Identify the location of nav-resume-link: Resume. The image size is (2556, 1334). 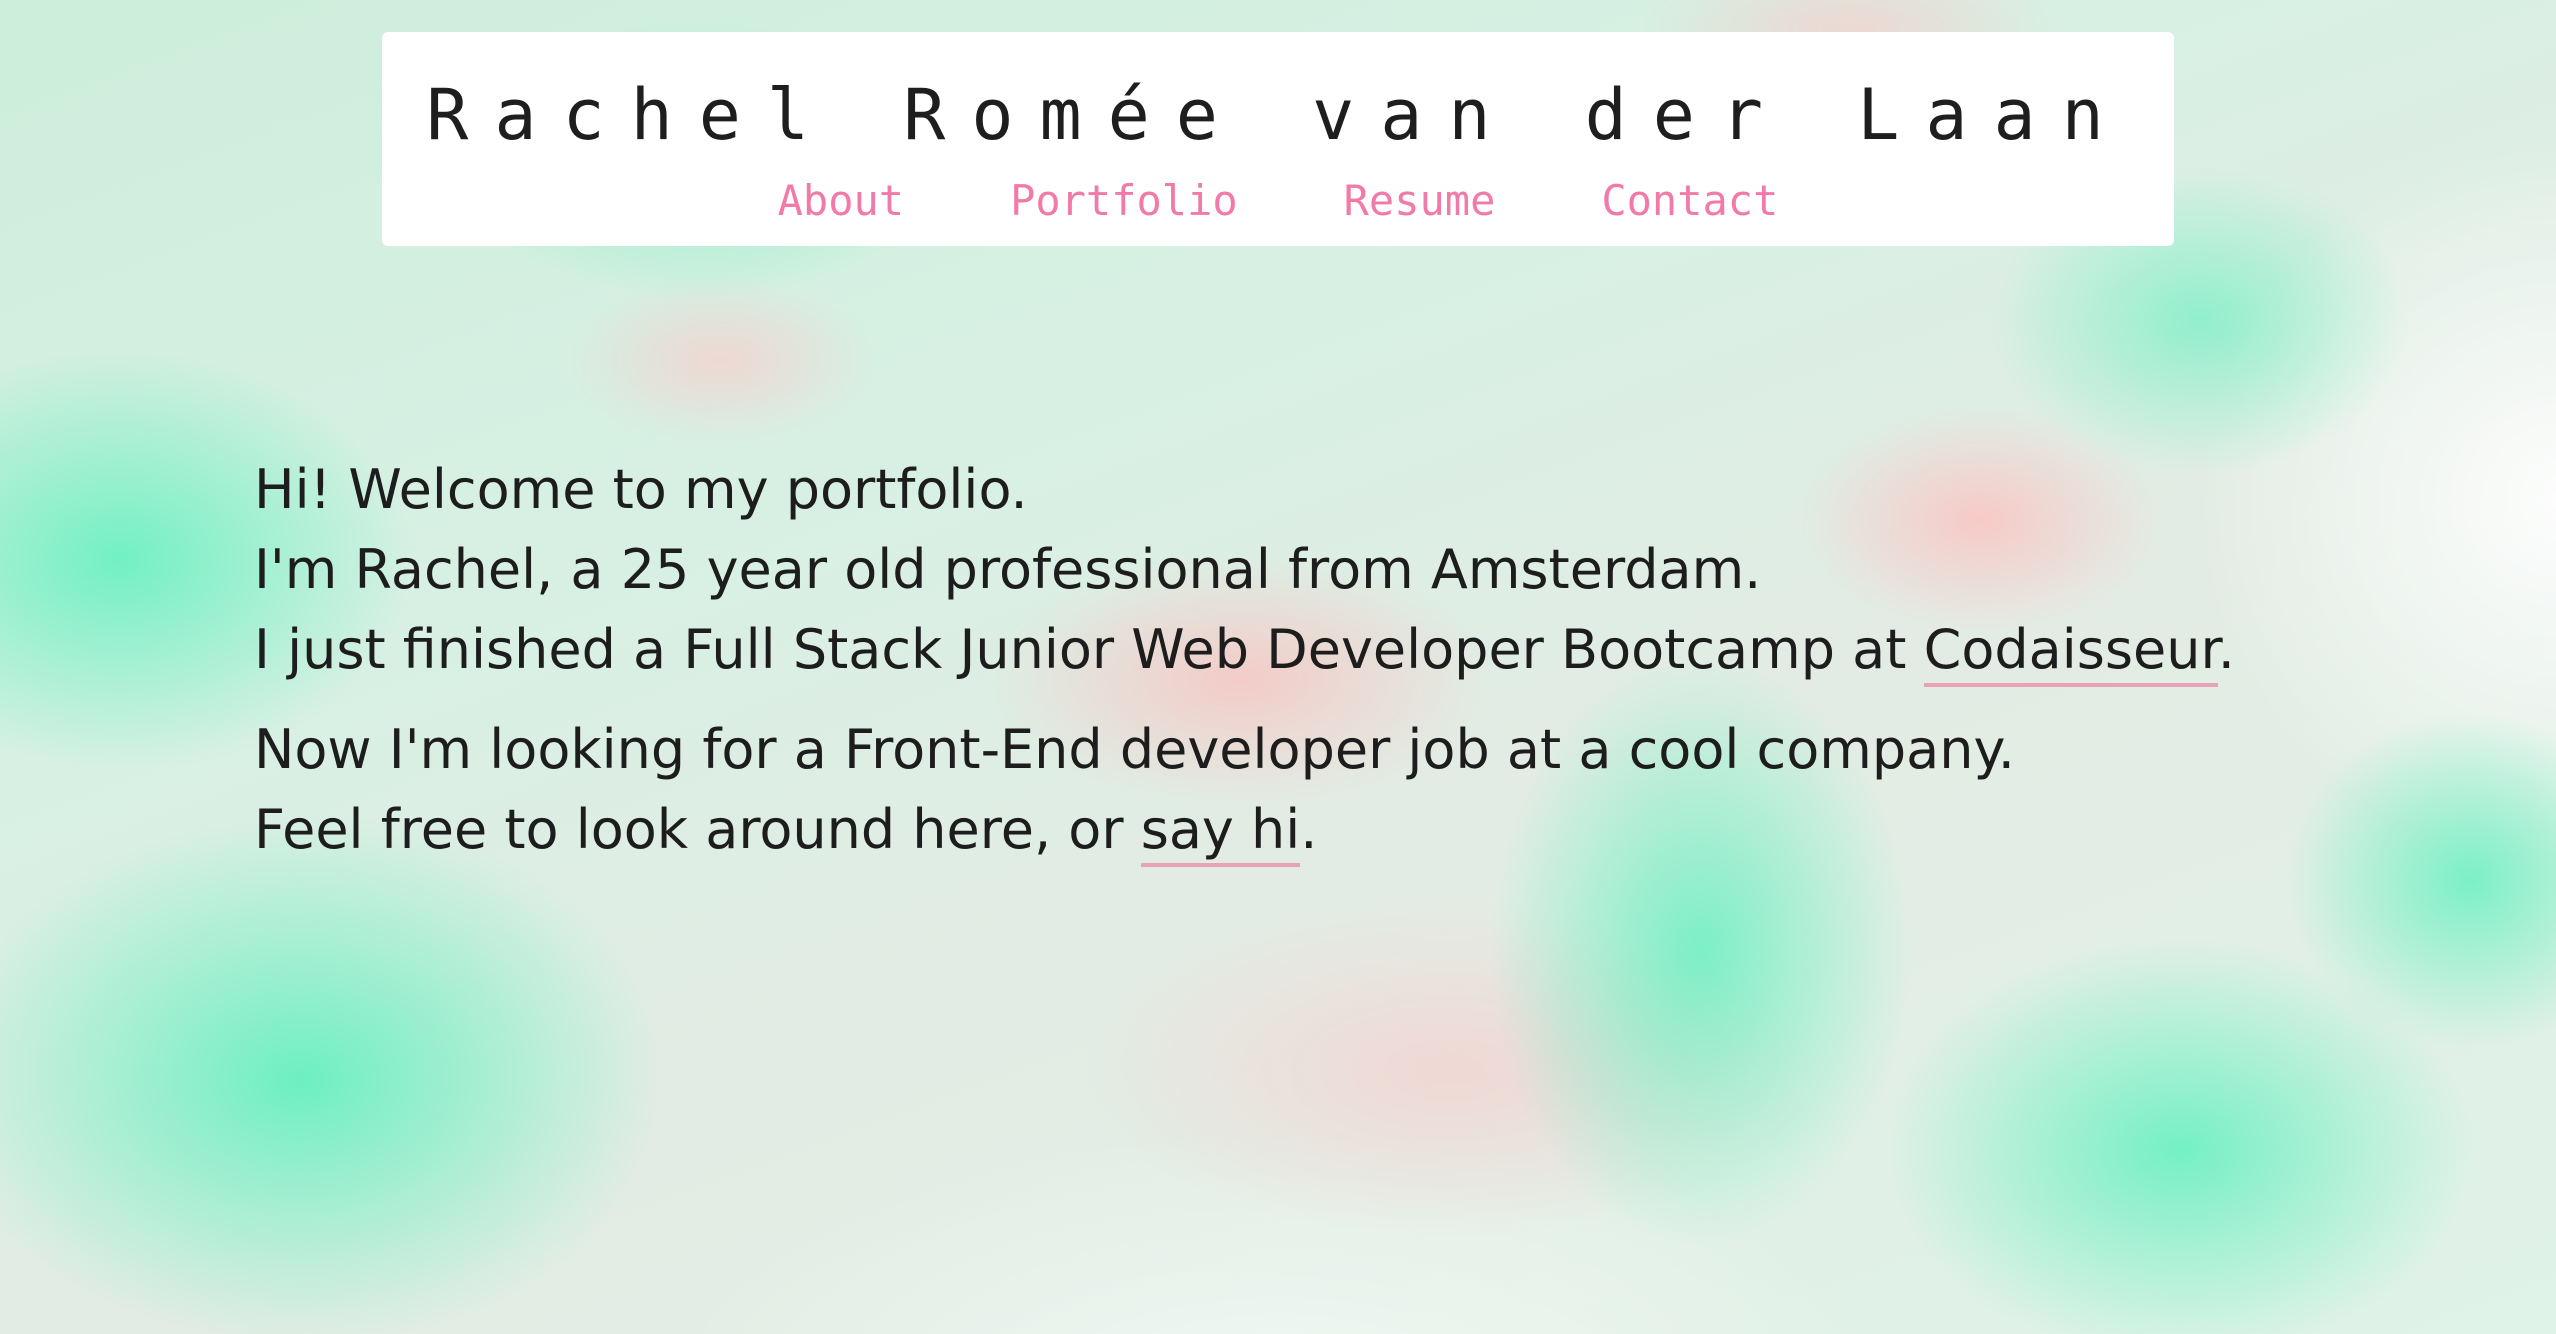
(1420, 201).